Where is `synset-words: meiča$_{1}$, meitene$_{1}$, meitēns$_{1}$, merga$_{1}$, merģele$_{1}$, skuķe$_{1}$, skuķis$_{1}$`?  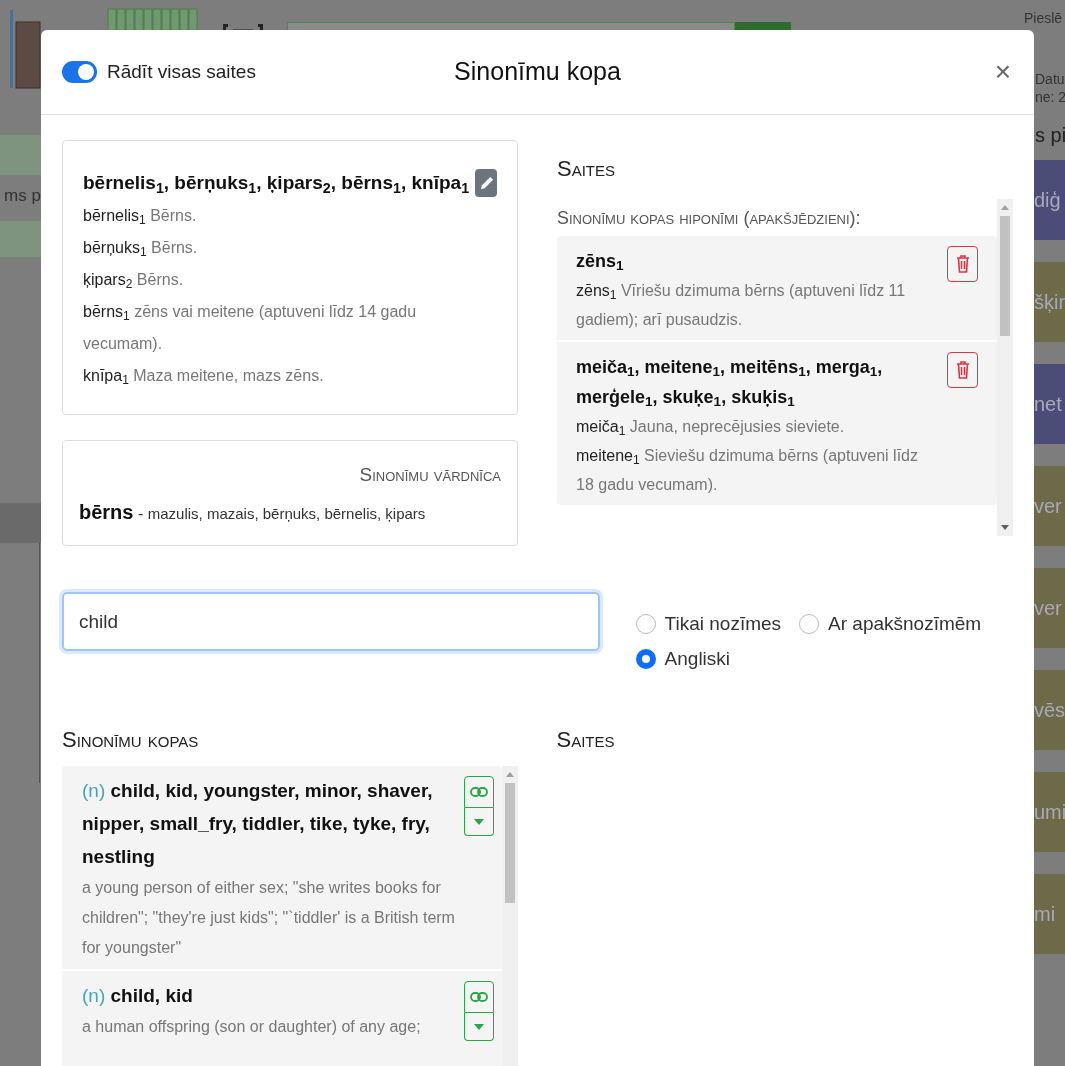
synset-words: meiča$_{1}$, meitene$_{1}$, meitēns$_{1}$, merga$_{1}$, merģele$_{1}$, skuķe$_{1}$, skuķis$_{1}$ is located at coordinates (730, 384).